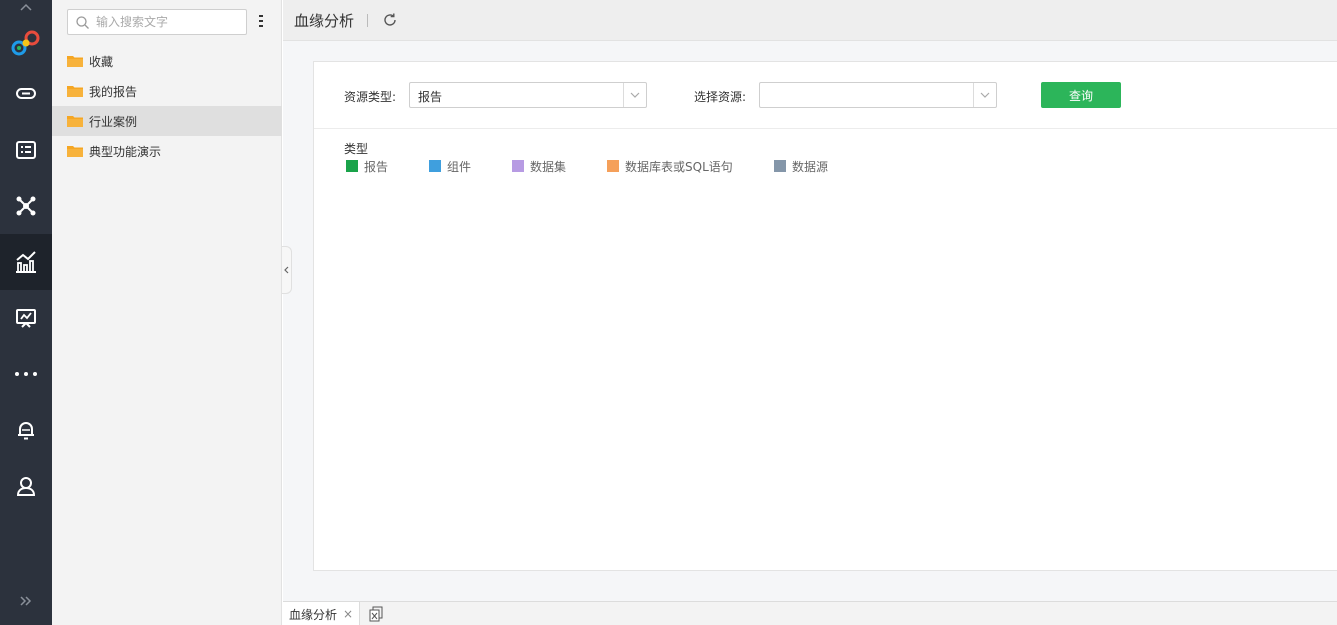 The image size is (1337, 625). I want to click on export-excel-icon, so click(376, 615).